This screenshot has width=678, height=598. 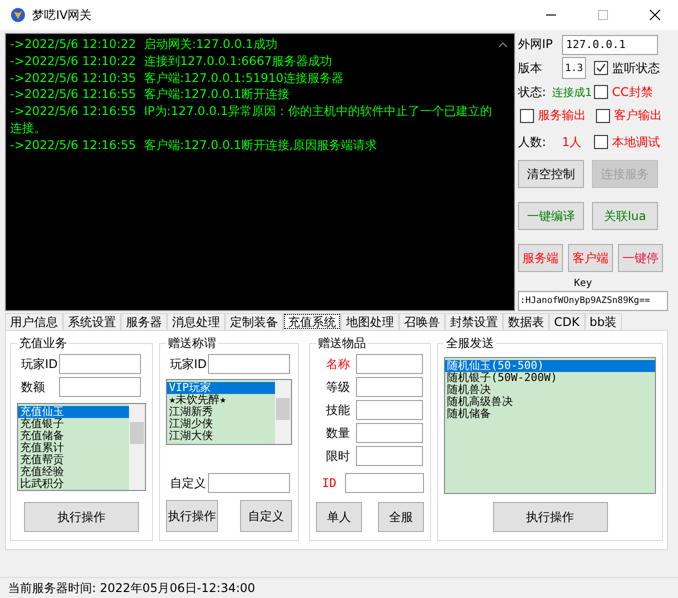 What do you see at coordinates (217, 94) in the screenshot?
I see `log-message: 客户端:127.0.0.1断开连接` at bounding box center [217, 94].